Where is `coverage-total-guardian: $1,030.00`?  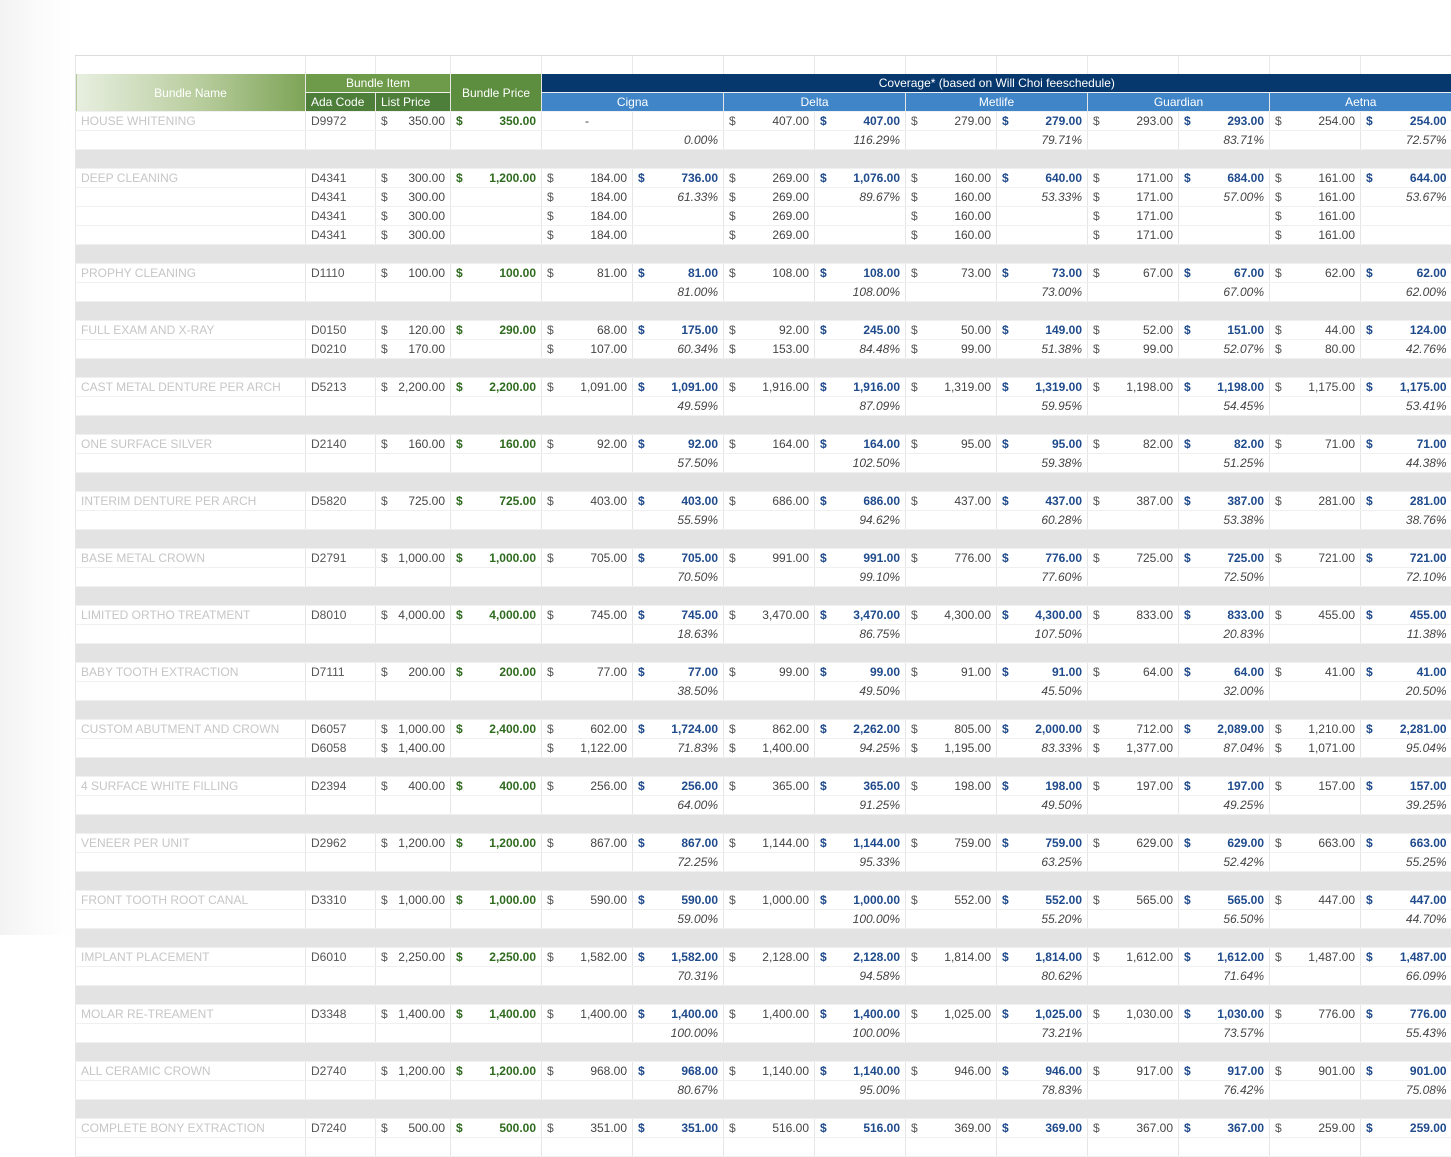 coverage-total-guardian: $1,030.00 is located at coordinates (1224, 1014).